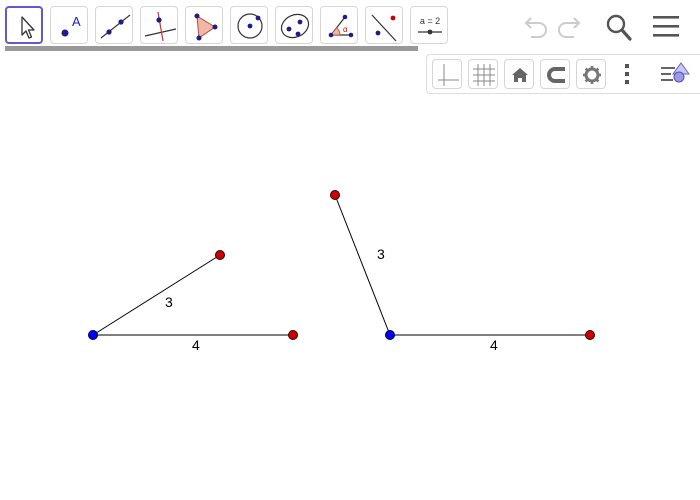  I want to click on reflect-about-line-icon, so click(384, 28).